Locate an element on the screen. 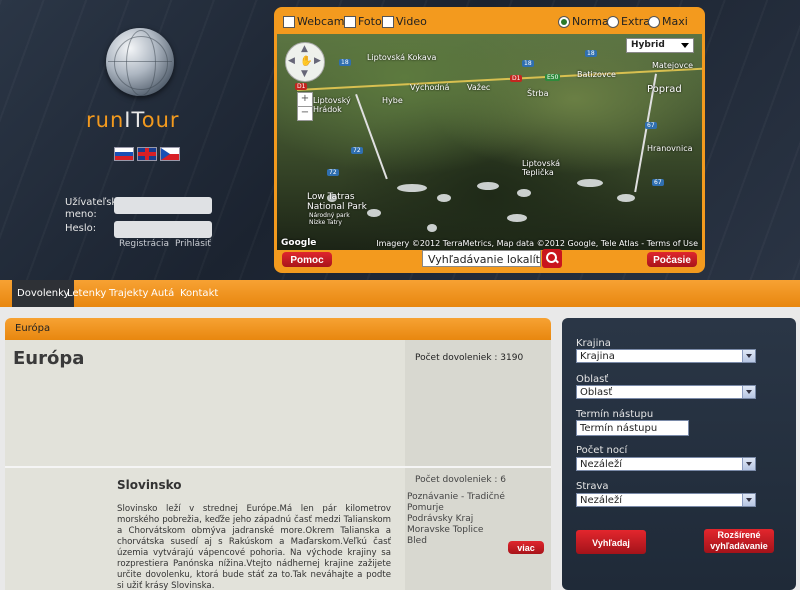 This screenshot has width=800, height=592. region-select: Oblasť is located at coordinates (666, 392).